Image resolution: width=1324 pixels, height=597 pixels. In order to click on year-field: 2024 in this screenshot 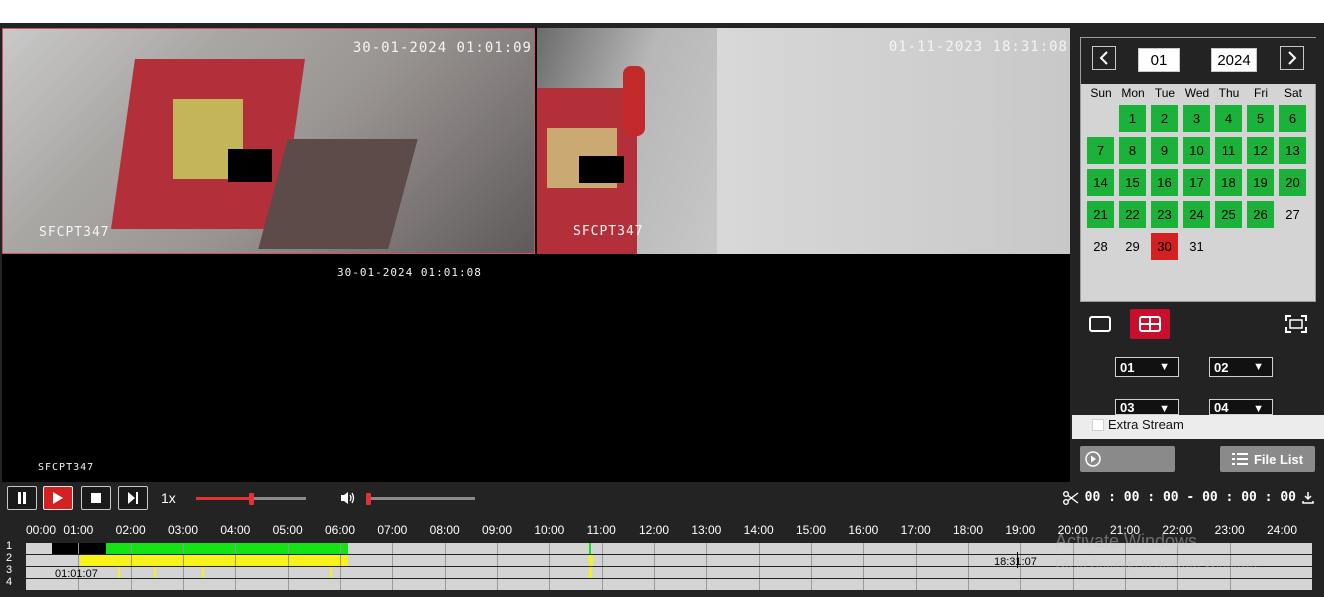, I will do `click(1234, 60)`.